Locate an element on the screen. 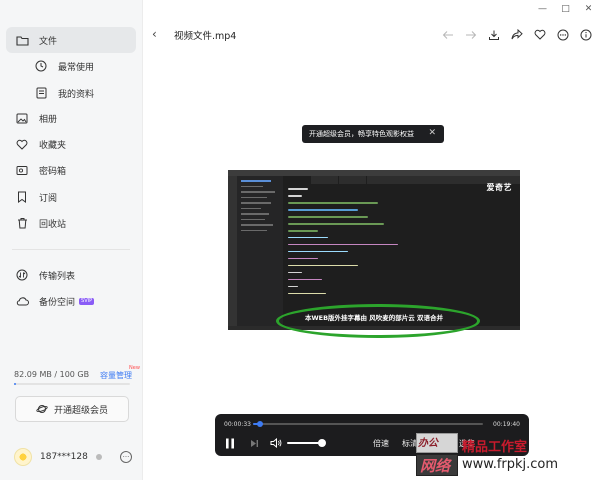 Image resolution: width=600 pixels, height=480 pixels. trash-icon is located at coordinates (22, 223).